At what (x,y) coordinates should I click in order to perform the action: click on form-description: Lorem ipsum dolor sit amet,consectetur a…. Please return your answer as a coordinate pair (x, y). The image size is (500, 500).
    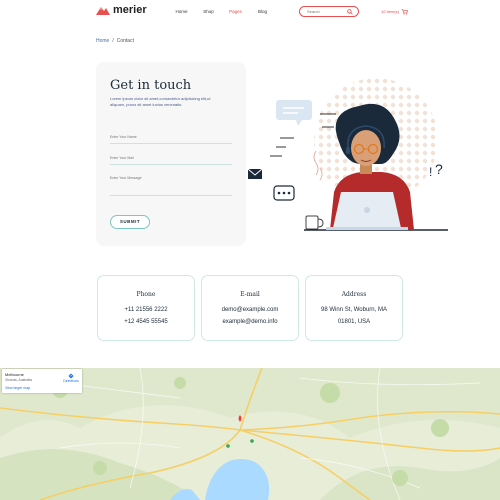
    Looking at the image, I should click on (160, 101).